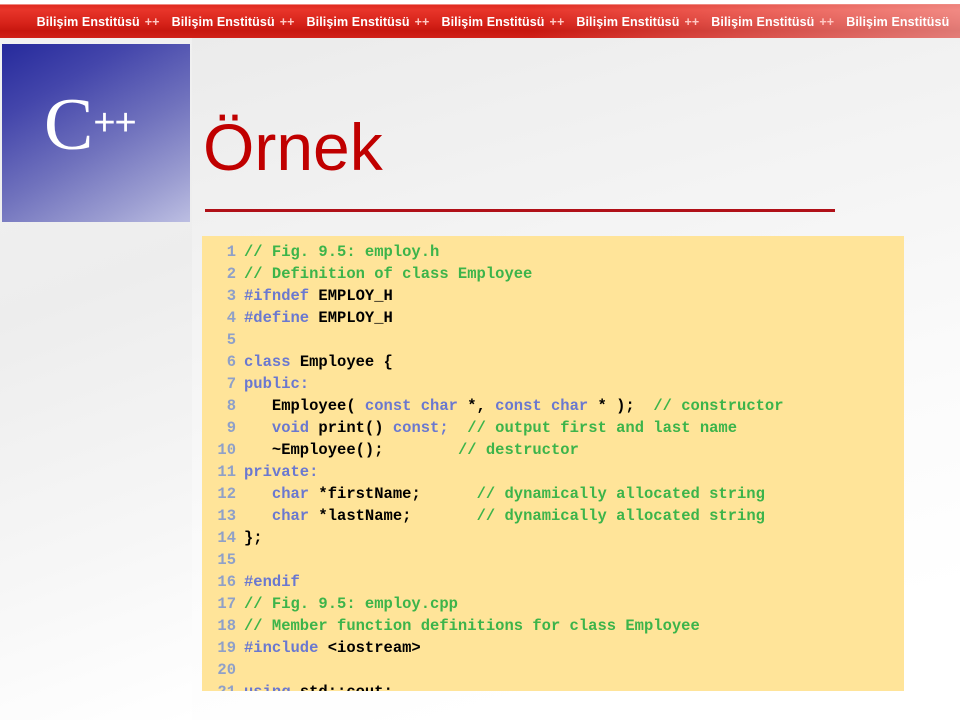 This screenshot has width=960, height=720. I want to click on code-line-number: 17, so click(226, 604).